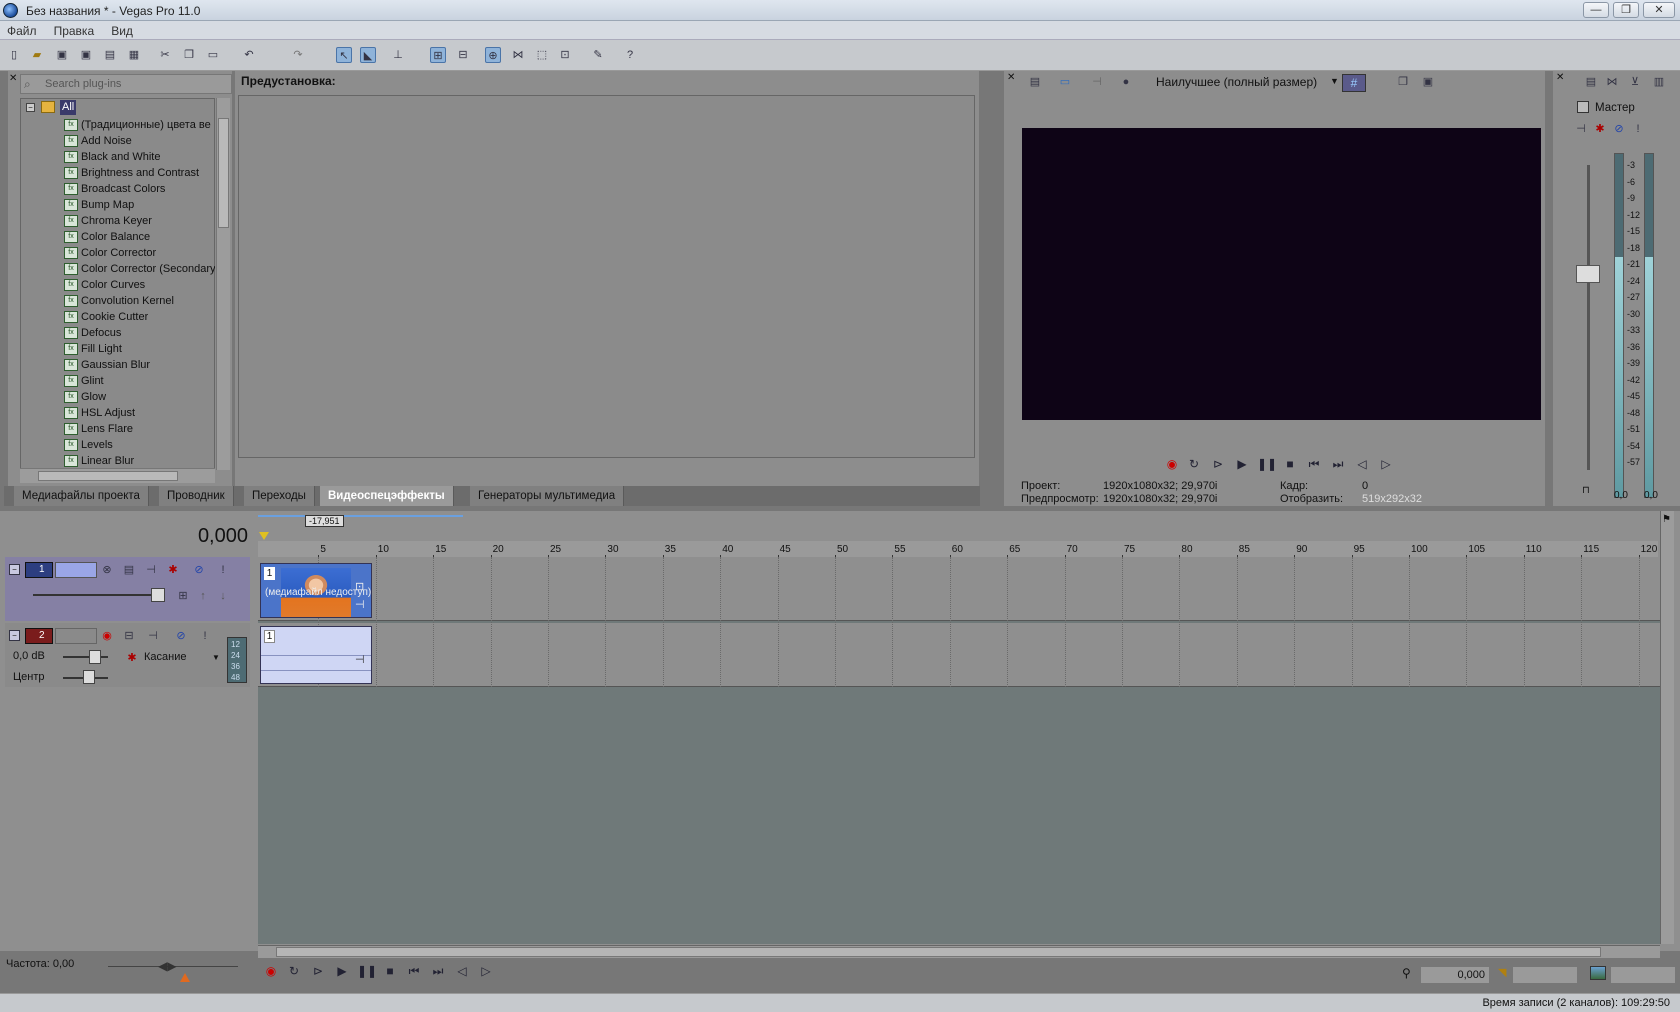 This screenshot has height=1012, width=1680. What do you see at coordinates (1403, 82) in the screenshot?
I see `copy-snapshot-icon: ❐` at bounding box center [1403, 82].